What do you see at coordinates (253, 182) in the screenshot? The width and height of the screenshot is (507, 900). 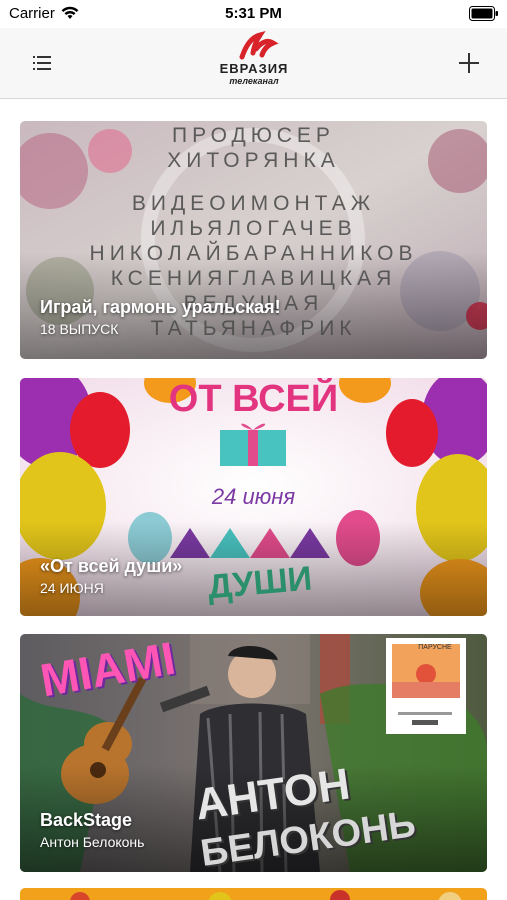 I see `credit-spacer` at bounding box center [253, 182].